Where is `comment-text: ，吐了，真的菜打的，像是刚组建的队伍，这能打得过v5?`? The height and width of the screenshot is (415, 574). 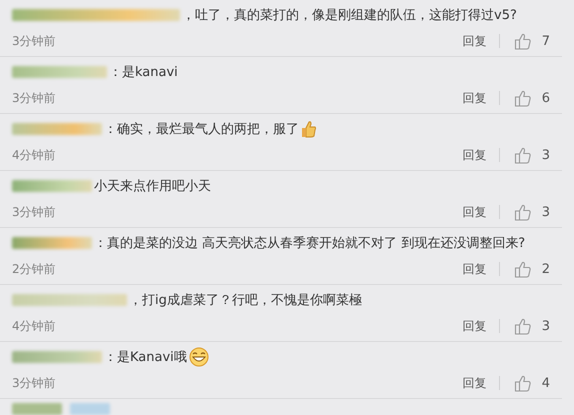
comment-text: ，吐了，真的菜打的，像是刚组建的队伍，这能打得过v5? is located at coordinates (349, 15).